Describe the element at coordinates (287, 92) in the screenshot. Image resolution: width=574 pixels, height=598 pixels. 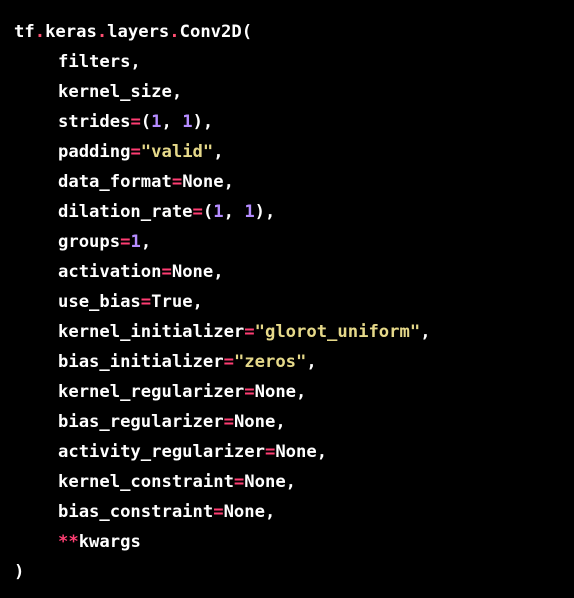
I see `code-line-3: kernel_size,` at that location.